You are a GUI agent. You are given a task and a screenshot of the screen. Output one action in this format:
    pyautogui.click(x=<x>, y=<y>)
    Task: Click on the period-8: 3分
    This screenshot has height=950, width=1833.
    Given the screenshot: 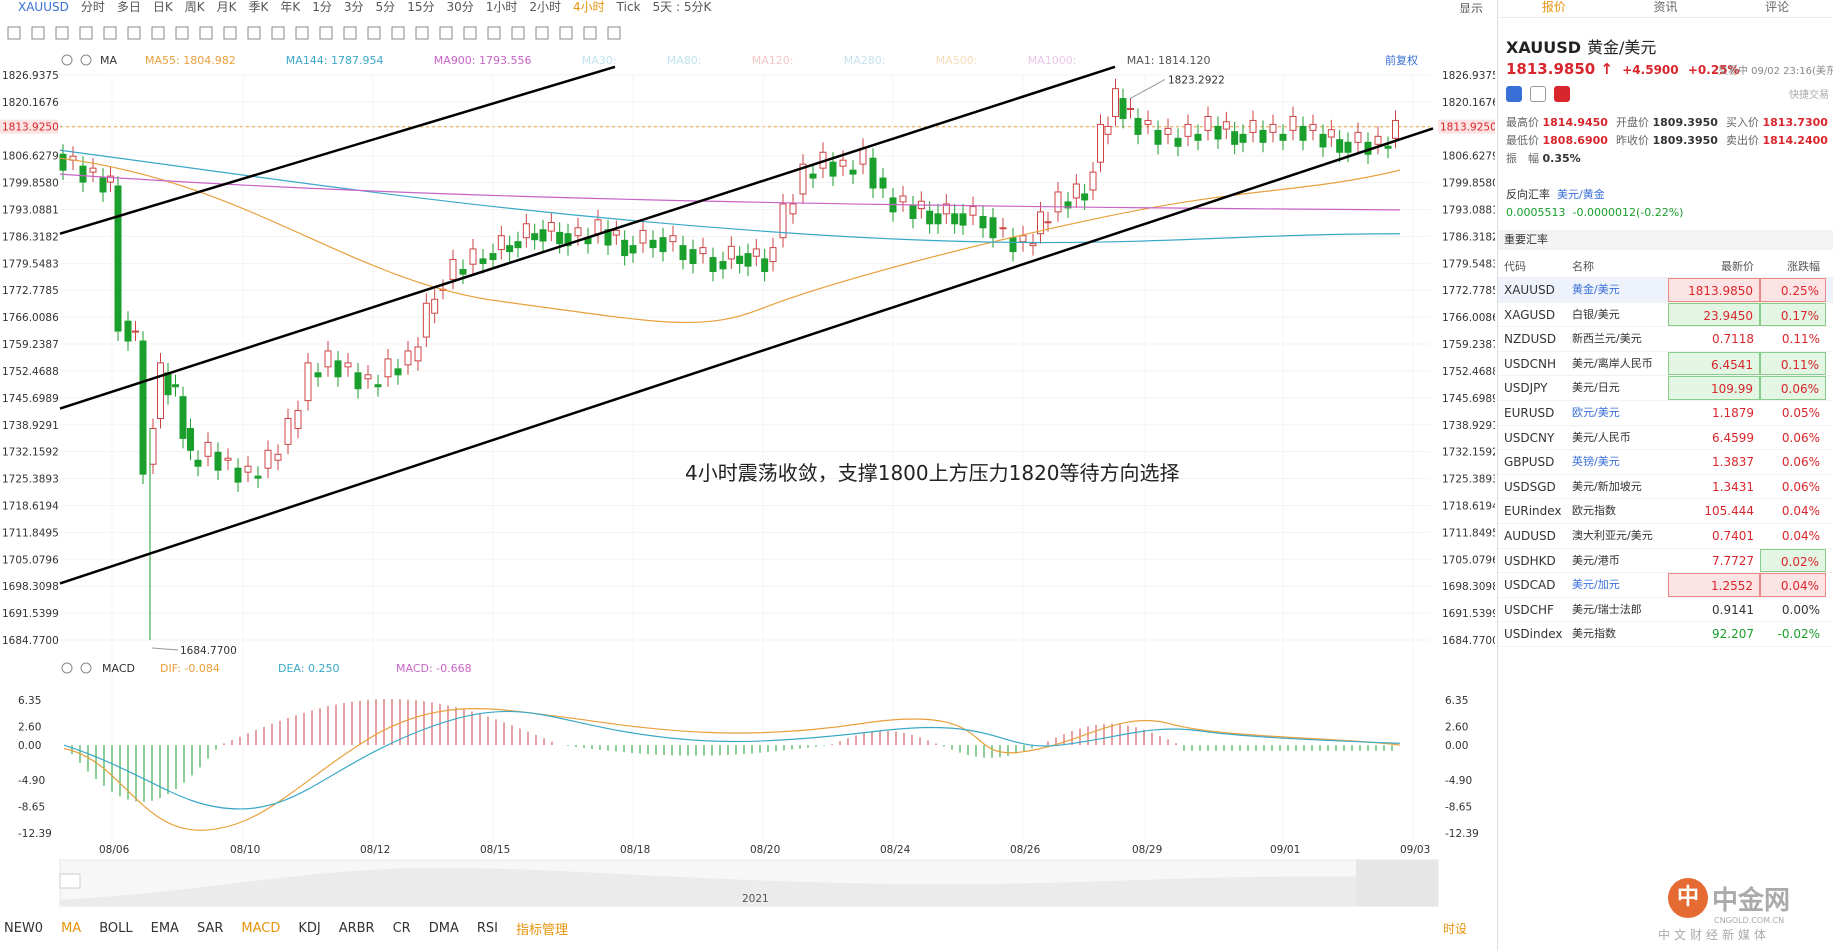 What is the action you would take?
    pyautogui.click(x=354, y=6)
    